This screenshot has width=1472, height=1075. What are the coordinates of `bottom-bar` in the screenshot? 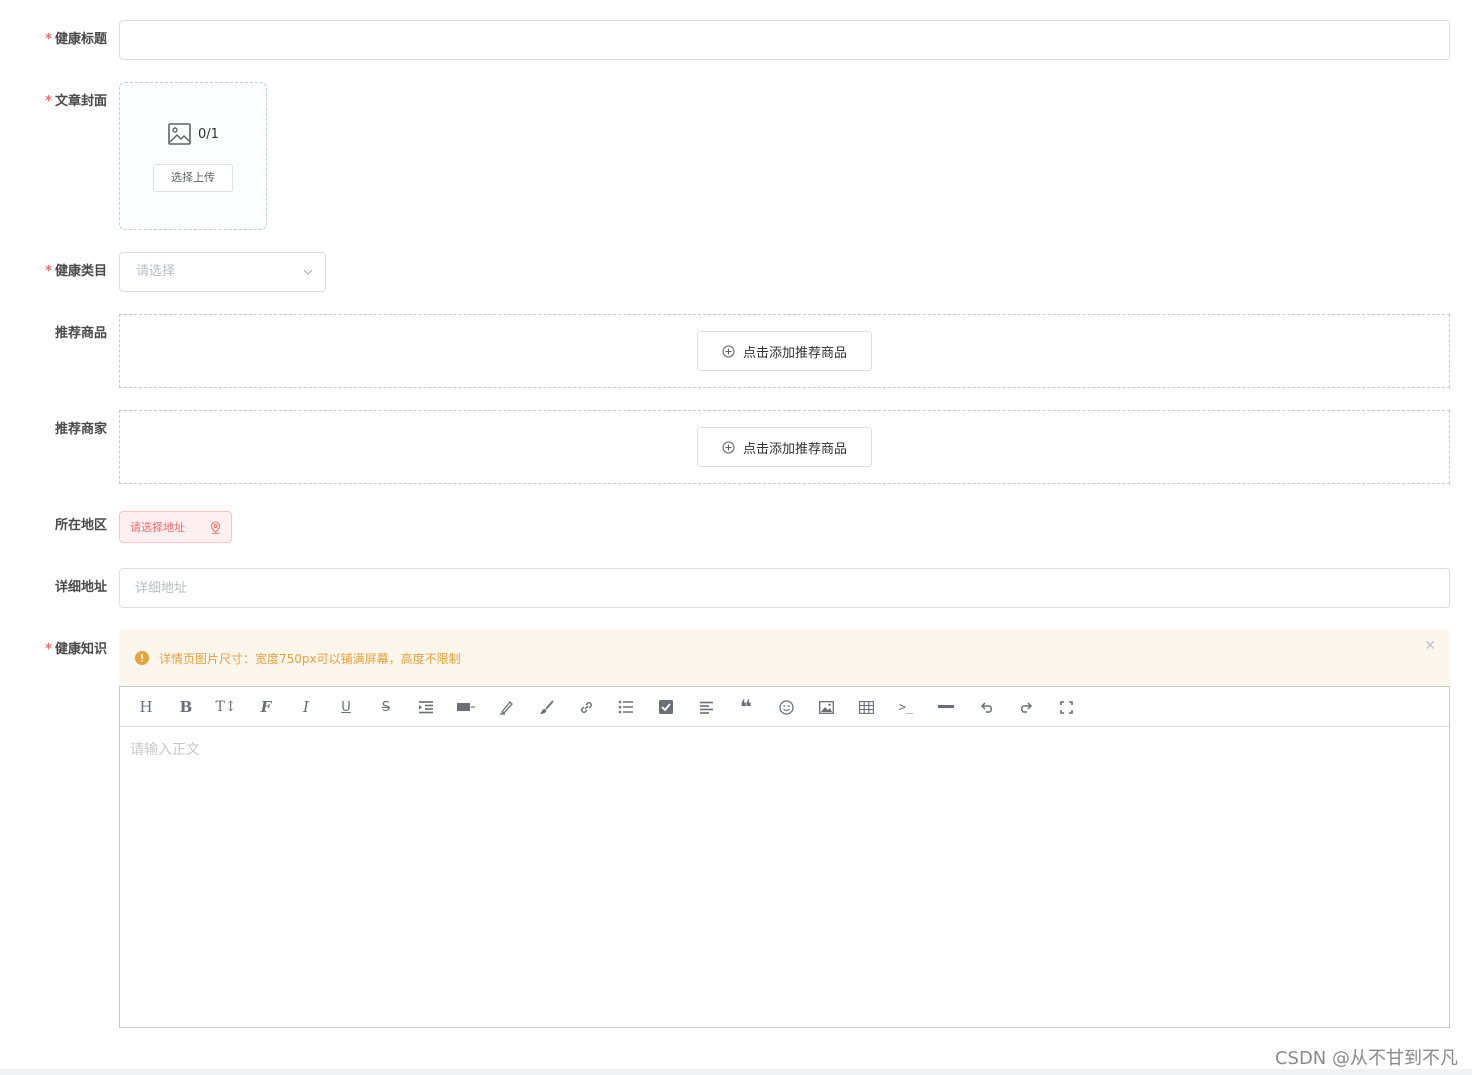 It's located at (736, 1072).